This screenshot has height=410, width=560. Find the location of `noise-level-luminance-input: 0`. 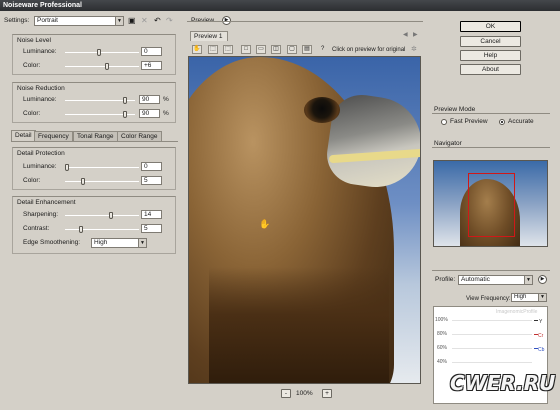

noise-level-luminance-input: 0 is located at coordinates (151, 51).